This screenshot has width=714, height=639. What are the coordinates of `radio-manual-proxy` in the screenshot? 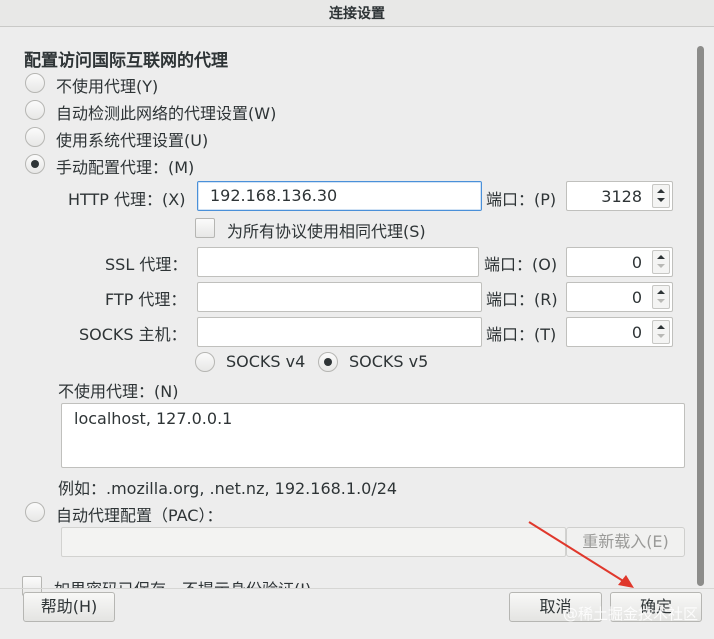 It's located at (35, 164).